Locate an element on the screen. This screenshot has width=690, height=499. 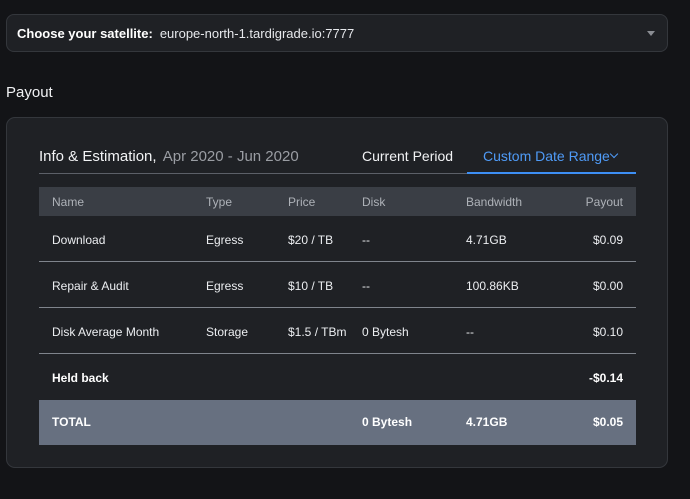
total-bandwidth: 4.71GB is located at coordinates (487, 422).